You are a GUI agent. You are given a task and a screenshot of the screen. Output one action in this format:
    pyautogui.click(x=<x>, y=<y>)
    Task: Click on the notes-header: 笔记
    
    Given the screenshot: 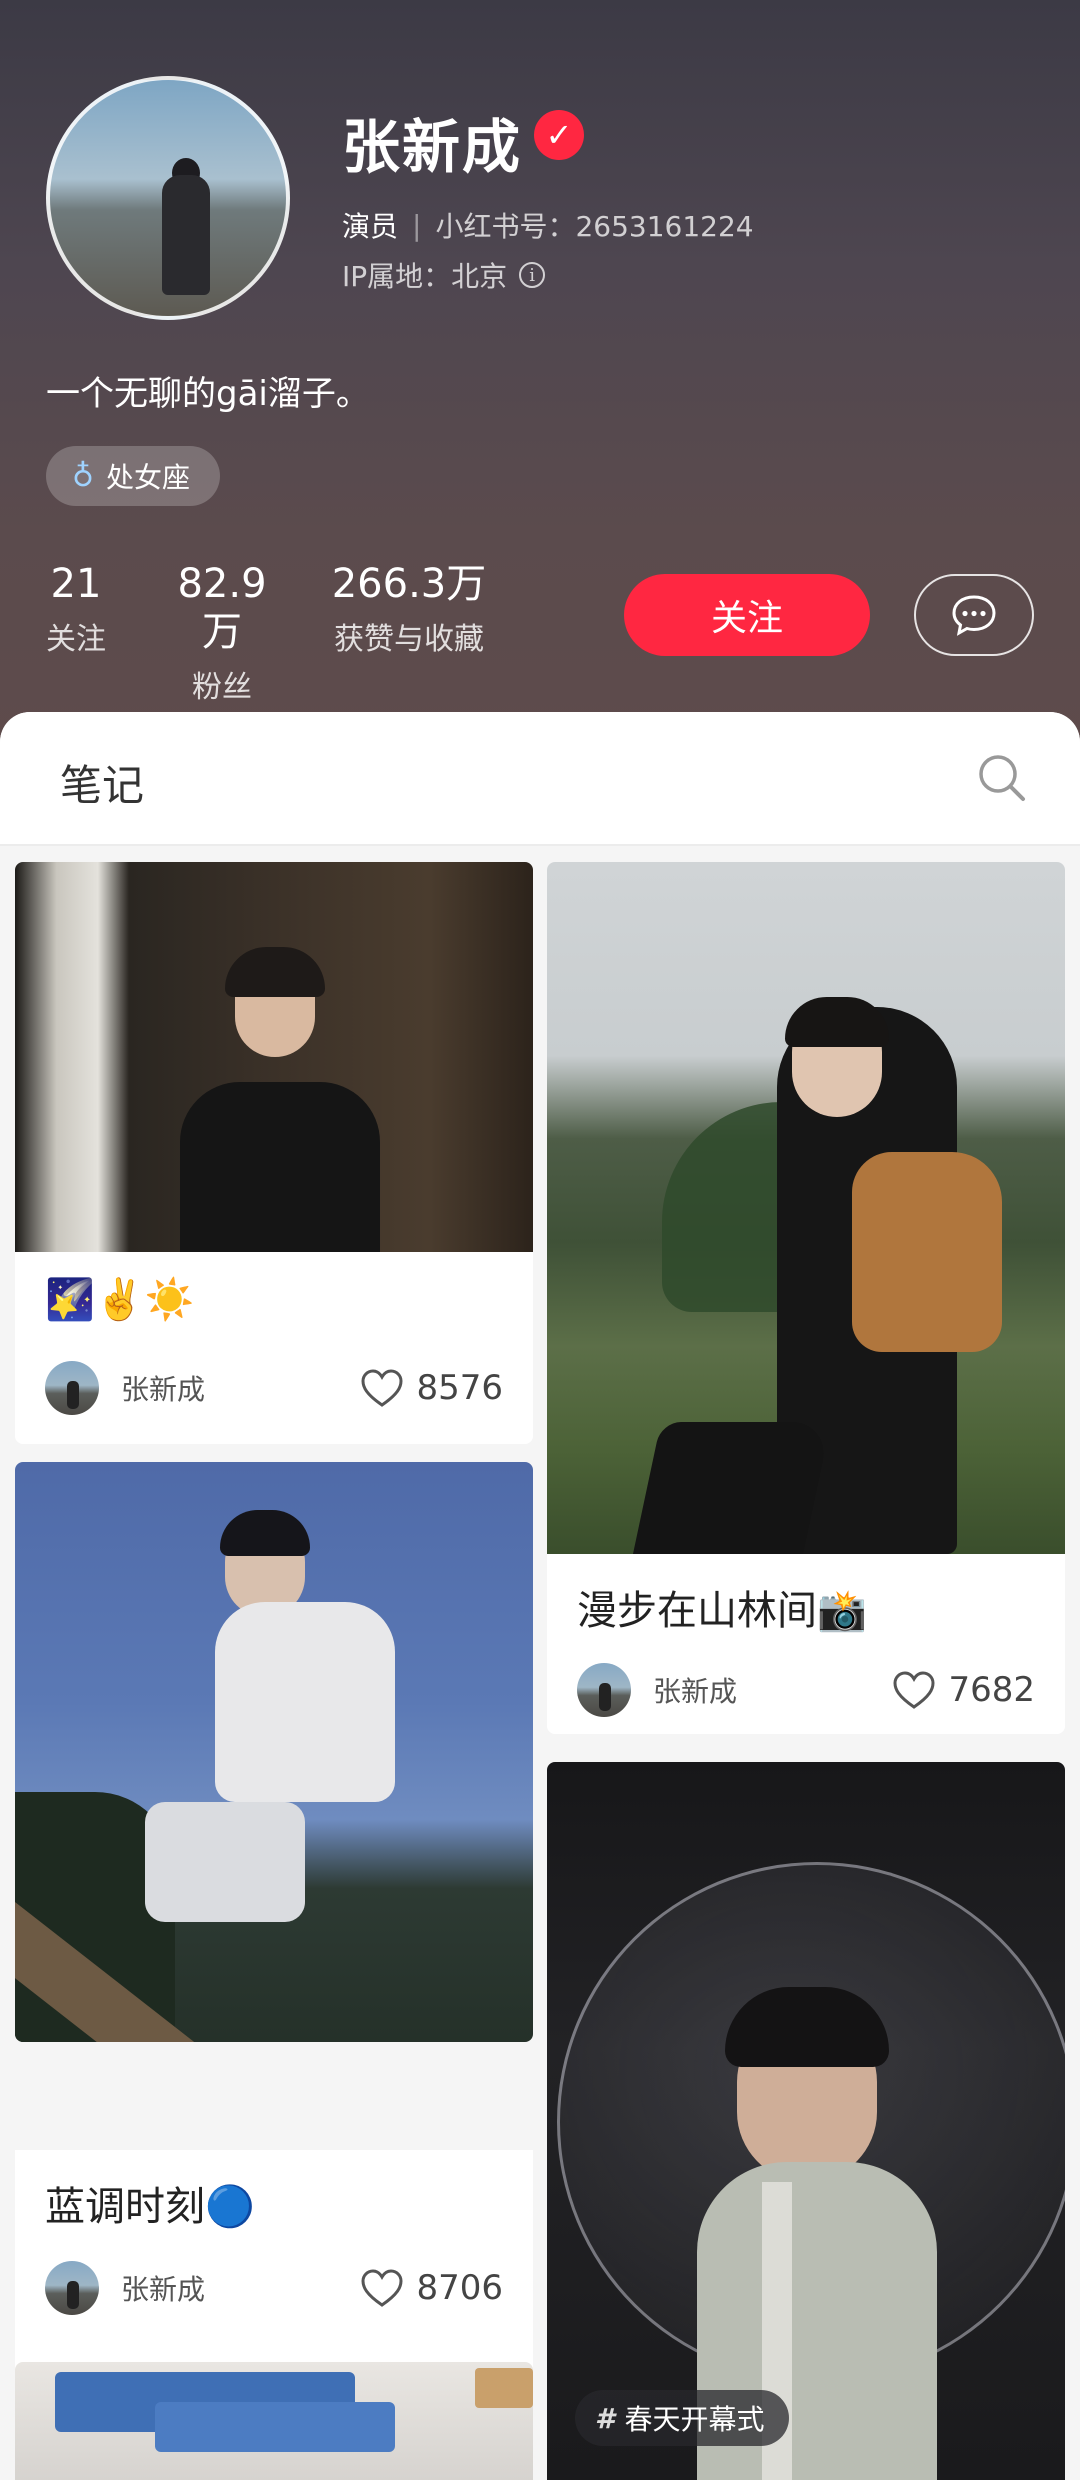 What is the action you would take?
    pyautogui.click(x=540, y=779)
    